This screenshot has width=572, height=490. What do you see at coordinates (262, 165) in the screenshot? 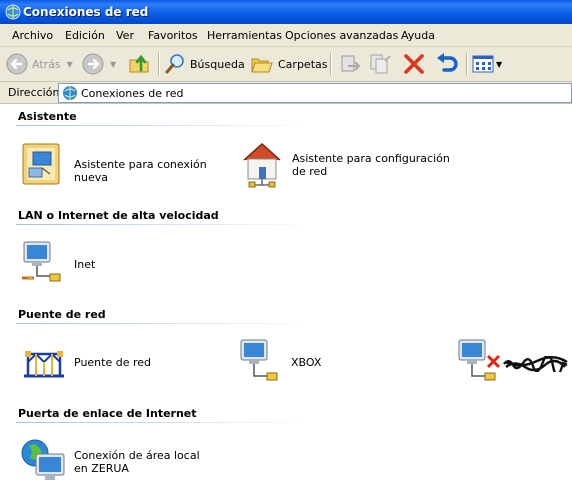
I see `home-network-icon` at bounding box center [262, 165].